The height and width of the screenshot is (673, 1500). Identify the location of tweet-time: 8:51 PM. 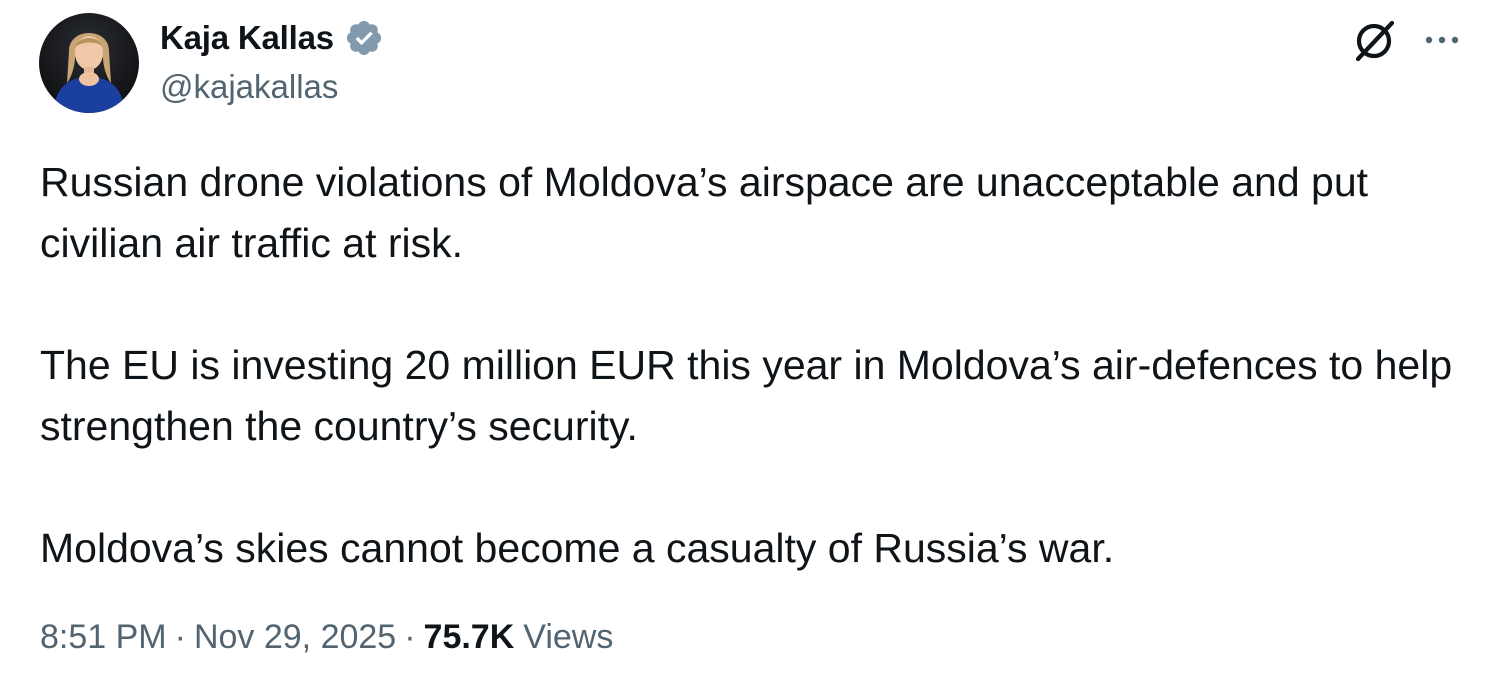
(103, 637).